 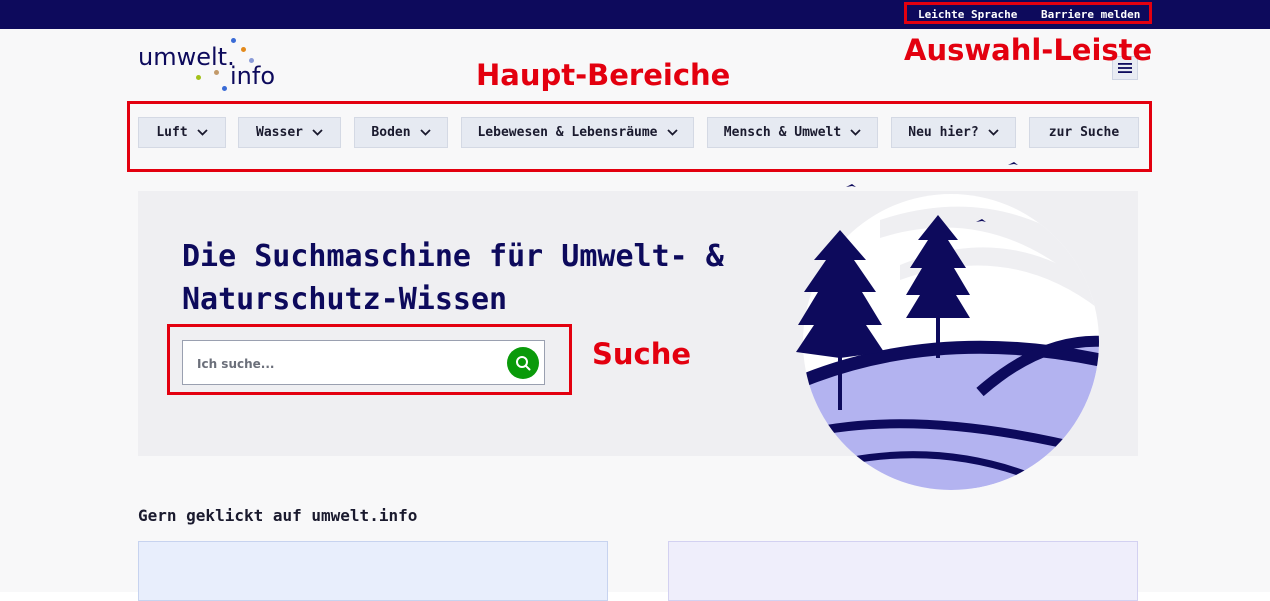 What do you see at coordinates (1028, 13) in the screenshot?
I see `selection-bar-highlight` at bounding box center [1028, 13].